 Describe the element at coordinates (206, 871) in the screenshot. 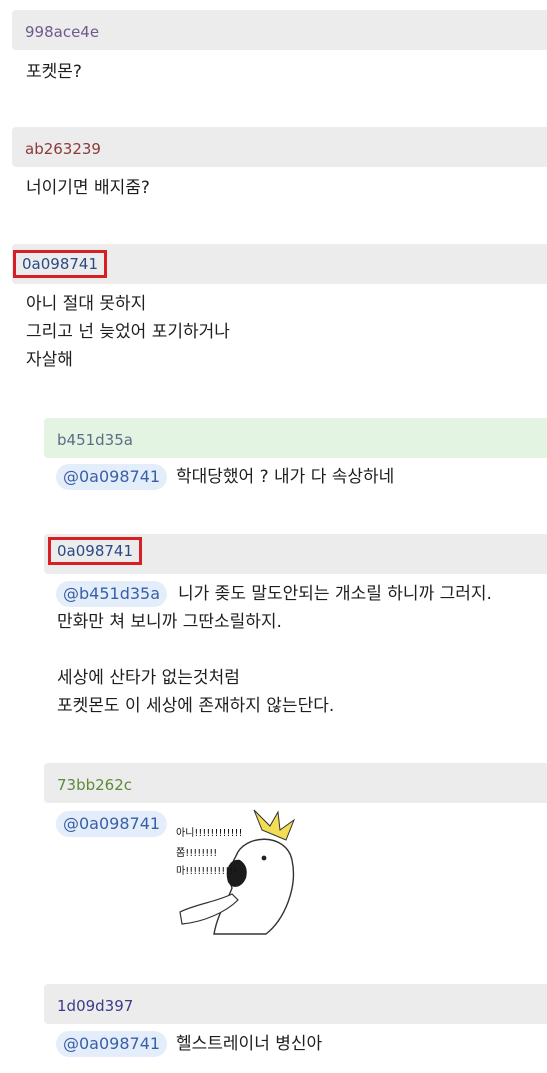

I see `image-caption-line: 마!!!!!!!!!!!!!` at that location.